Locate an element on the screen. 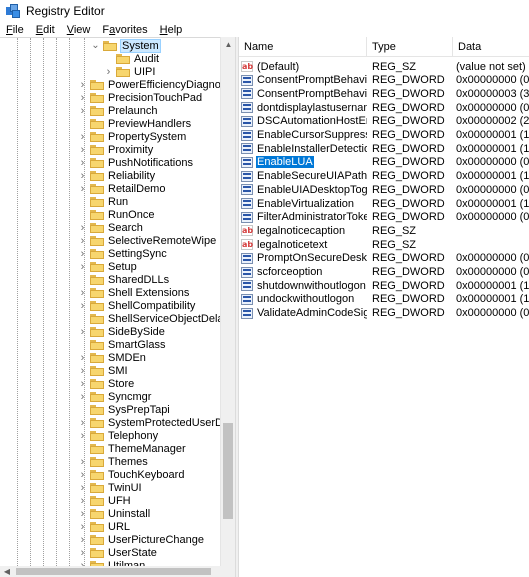 Image resolution: width=529 pixels, height=577 pixels. menu-help: Help is located at coordinates (171, 30).